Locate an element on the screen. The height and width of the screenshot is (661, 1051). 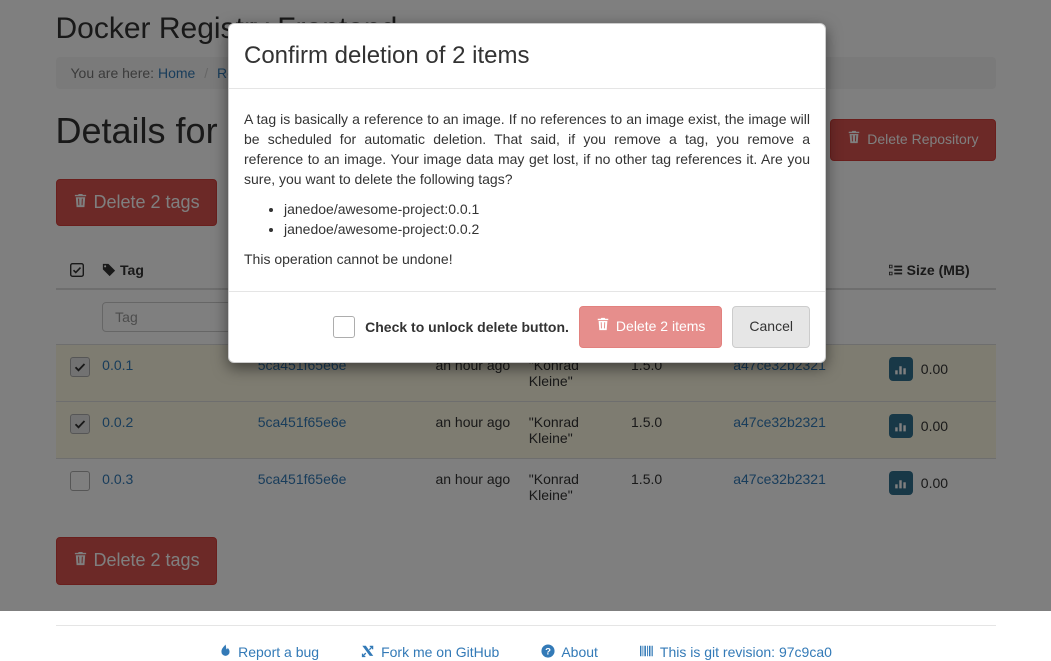
footer-link-about: ? About is located at coordinates (569, 652).